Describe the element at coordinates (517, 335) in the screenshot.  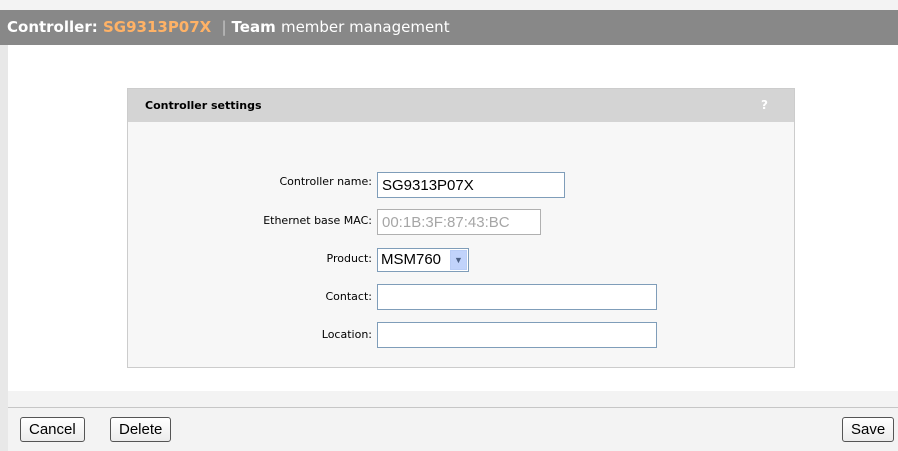
I see `location-input` at that location.